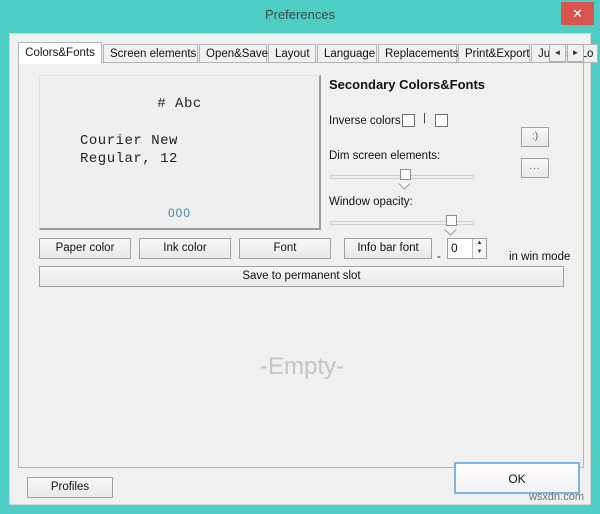  What do you see at coordinates (540, 257) in the screenshot?
I see `in-win-mode-label: in win mode` at bounding box center [540, 257].